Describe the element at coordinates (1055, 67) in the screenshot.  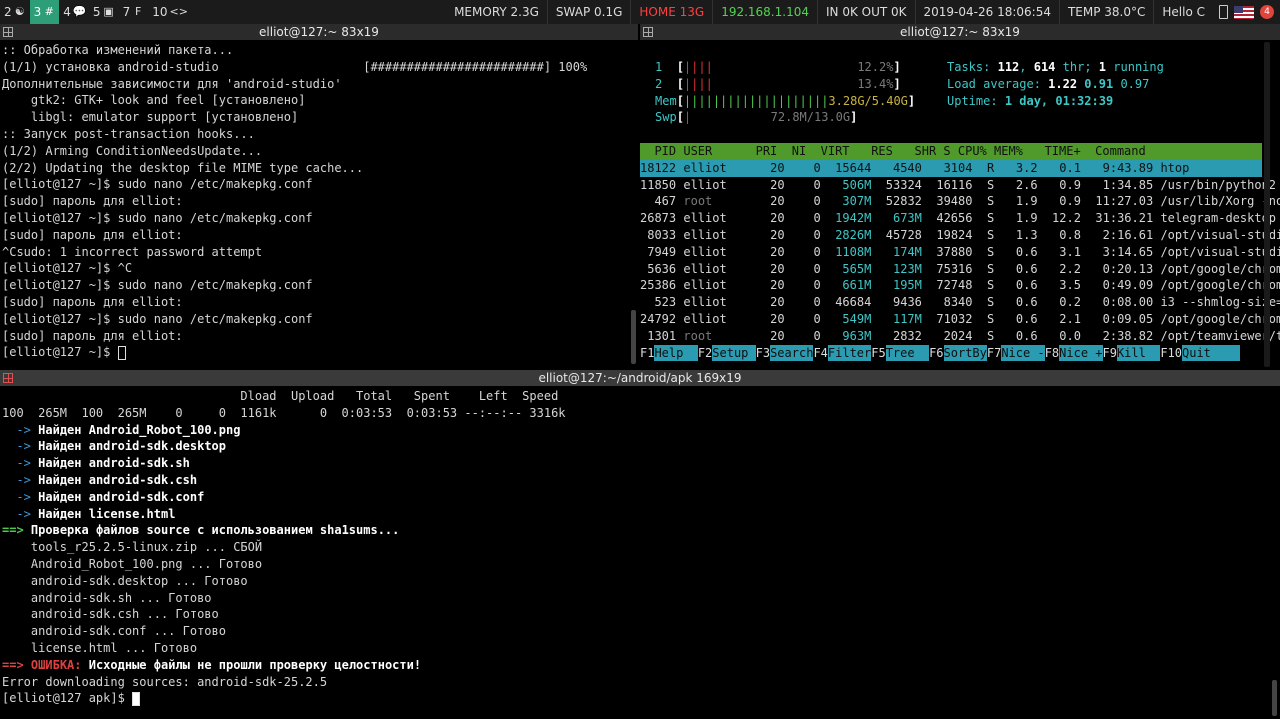
I see `tasks-line: Tasks: 112, 614 thr; 1 running` at that location.